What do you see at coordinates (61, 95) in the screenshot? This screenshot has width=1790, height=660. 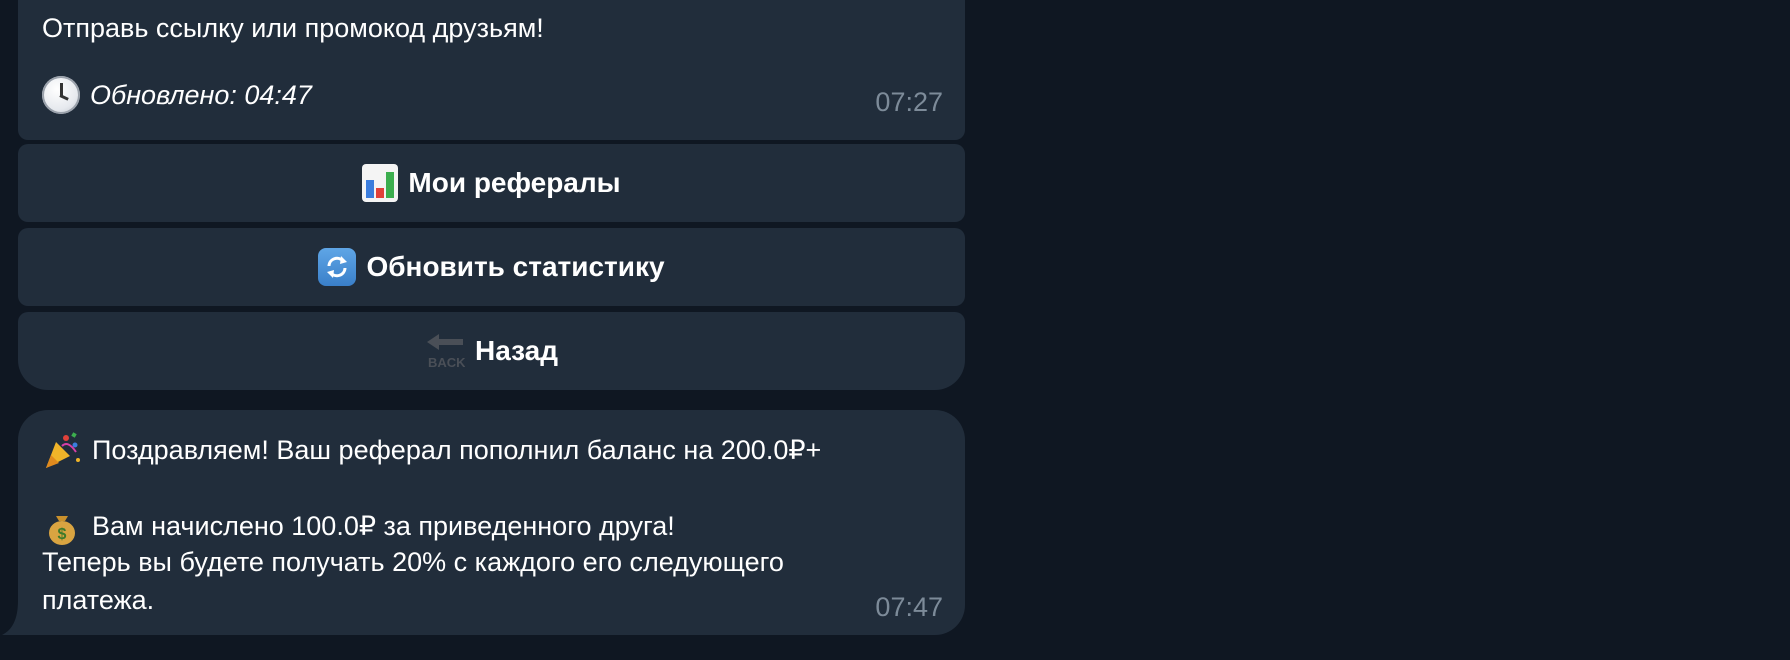 I see `clock-icon` at bounding box center [61, 95].